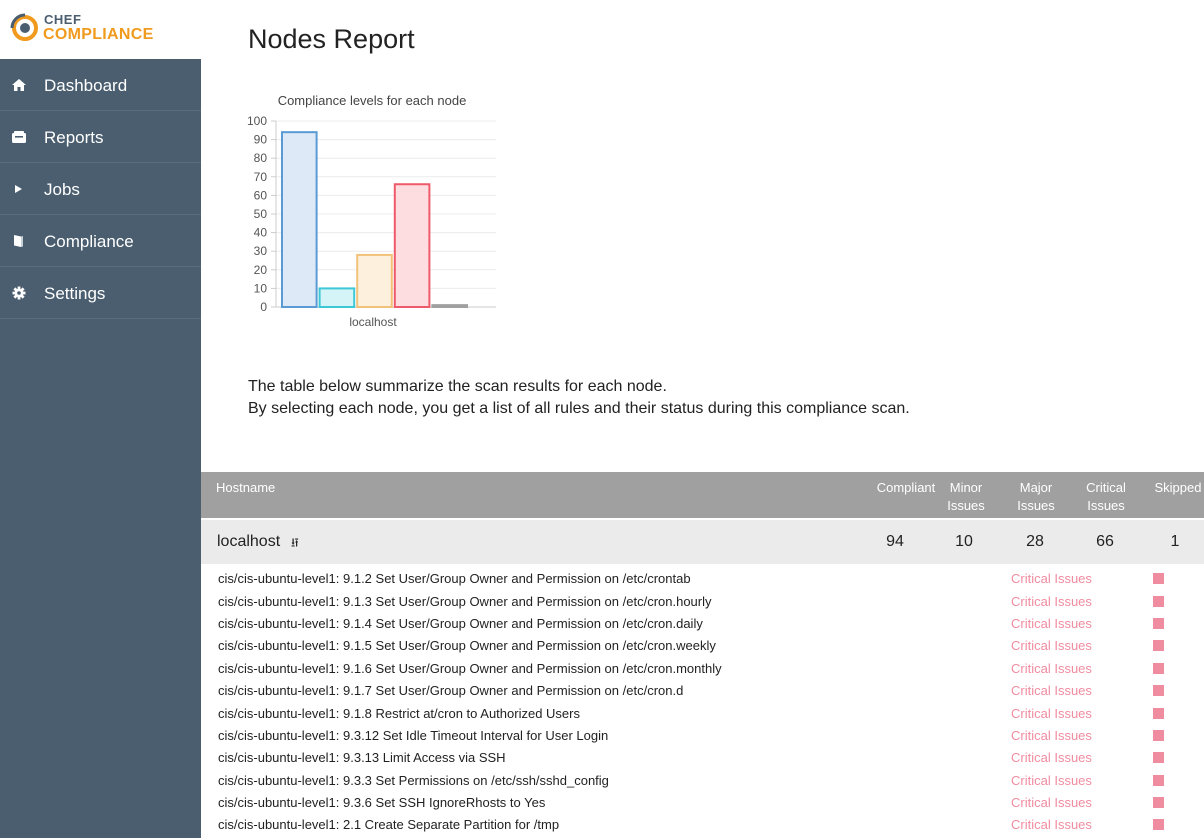 The height and width of the screenshot is (838, 1204). What do you see at coordinates (1035, 541) in the screenshot?
I see `node-major-count: 28` at bounding box center [1035, 541].